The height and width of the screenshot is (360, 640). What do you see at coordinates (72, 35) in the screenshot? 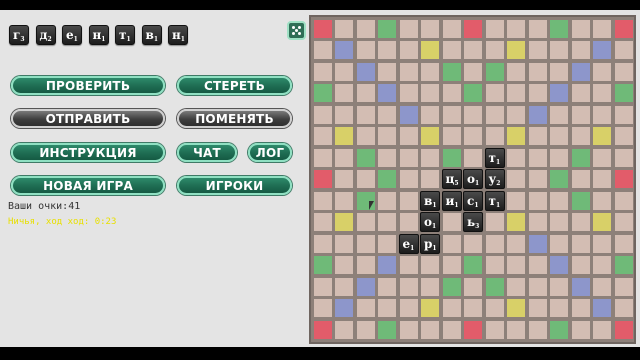
I see `rack-tile: е1` at bounding box center [72, 35].